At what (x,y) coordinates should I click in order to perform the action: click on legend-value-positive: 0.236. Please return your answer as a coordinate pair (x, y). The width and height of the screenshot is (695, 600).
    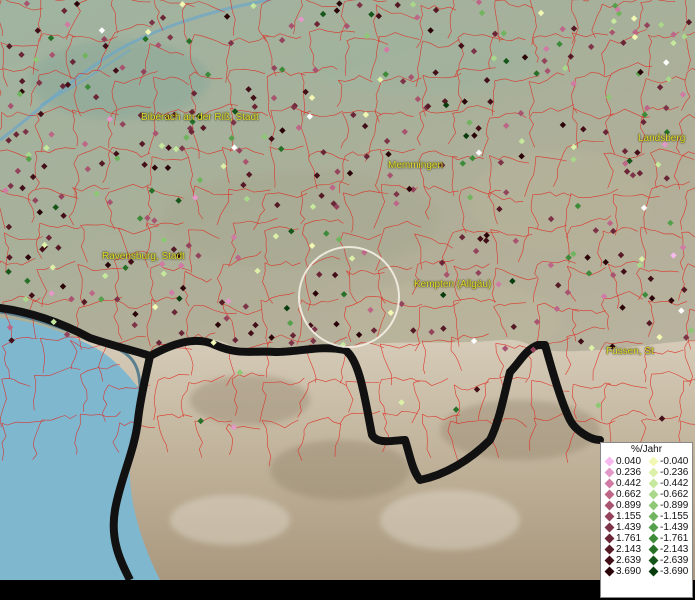
    Looking at the image, I should click on (629, 472).